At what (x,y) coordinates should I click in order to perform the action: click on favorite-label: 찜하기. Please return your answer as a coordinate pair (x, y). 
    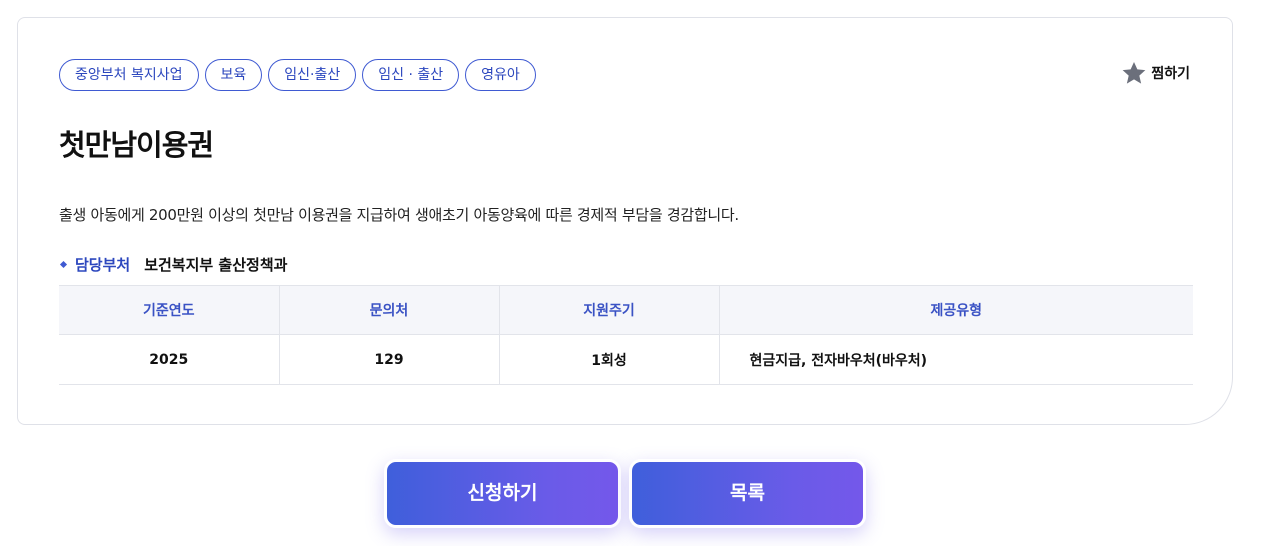
    Looking at the image, I should click on (1170, 74).